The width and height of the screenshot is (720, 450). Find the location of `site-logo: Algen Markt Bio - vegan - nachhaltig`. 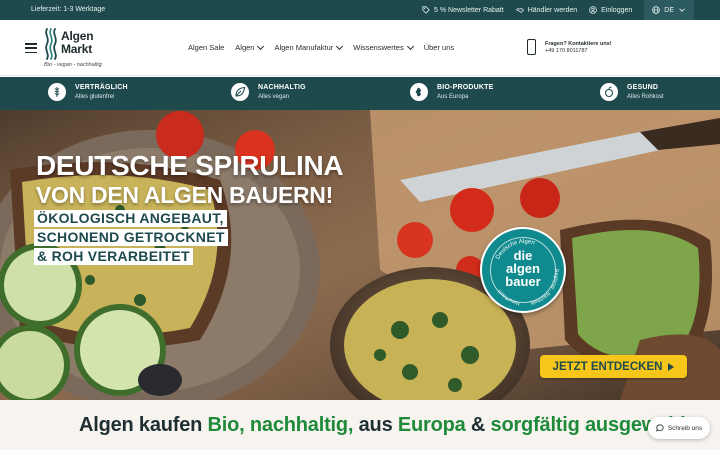

site-logo: Algen Markt Bio - vegan - nachhaltig is located at coordinates (84, 48).